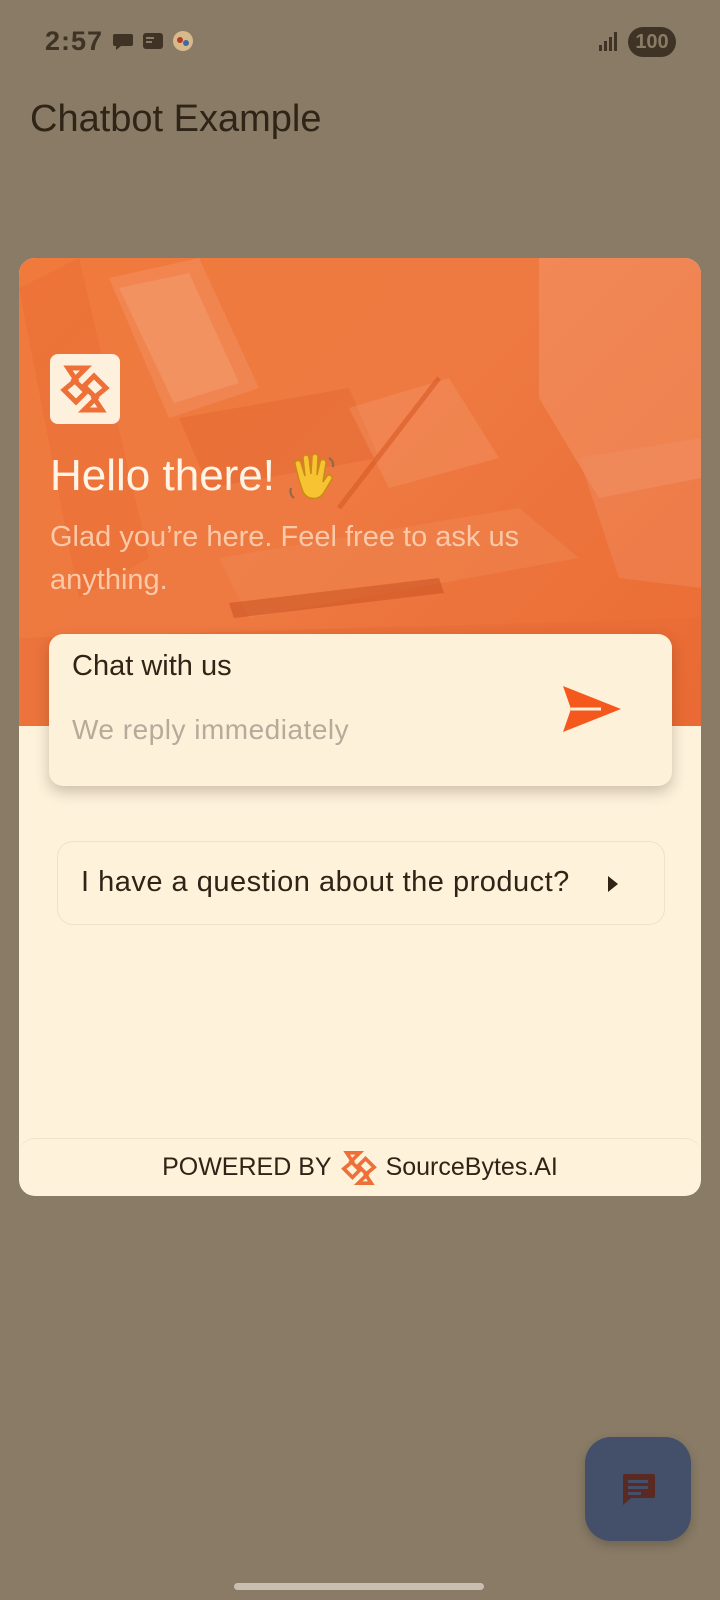 The height and width of the screenshot is (1600, 720). Describe the element at coordinates (211, 729) in the screenshot. I see `chat-subtitle: We reply immediately` at that location.